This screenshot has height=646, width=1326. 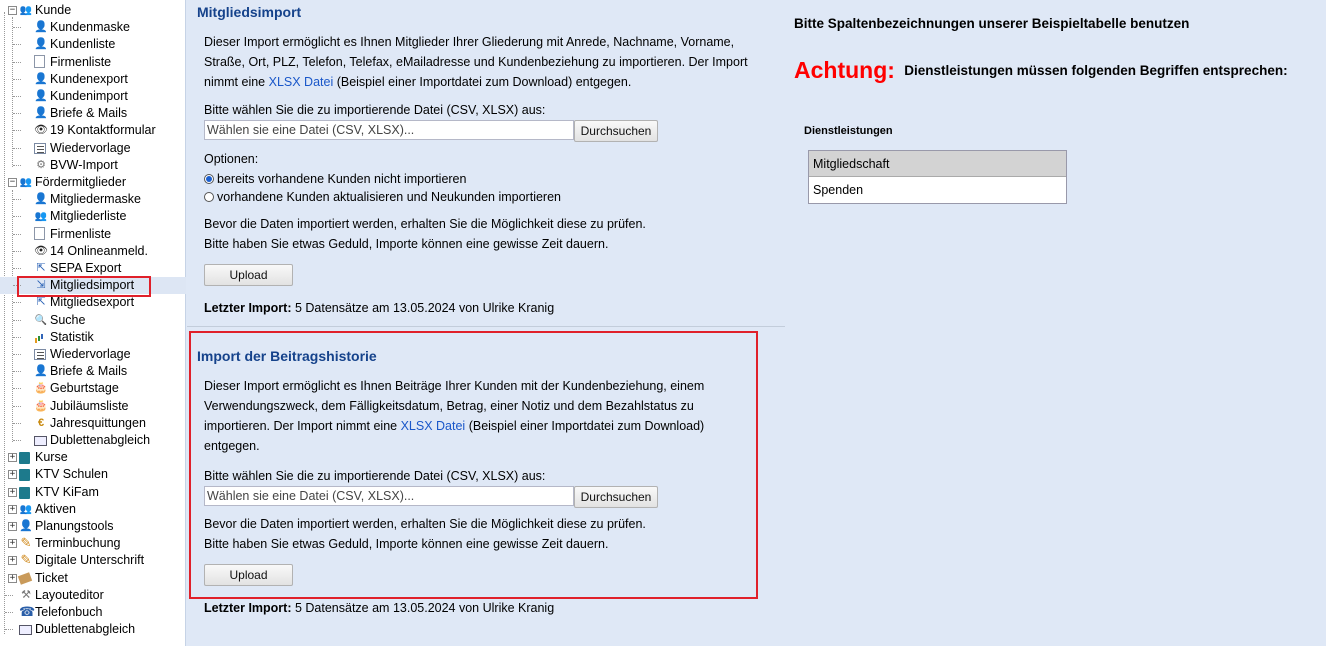 I want to click on sidebar-item-label: Mitgliedermaske, so click(x=96, y=199).